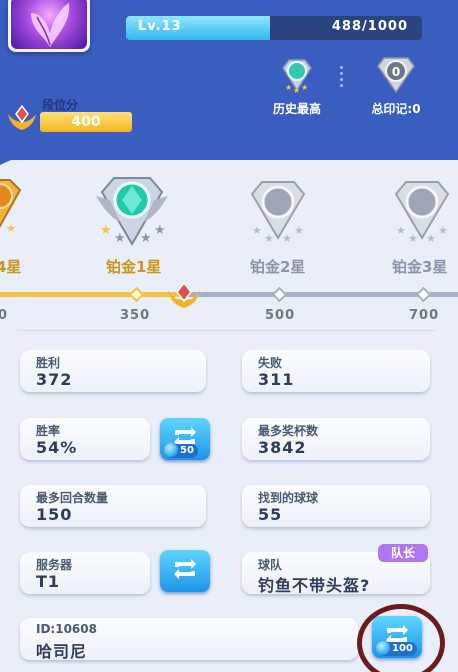  I want to click on seal-count: 0, so click(396, 72).